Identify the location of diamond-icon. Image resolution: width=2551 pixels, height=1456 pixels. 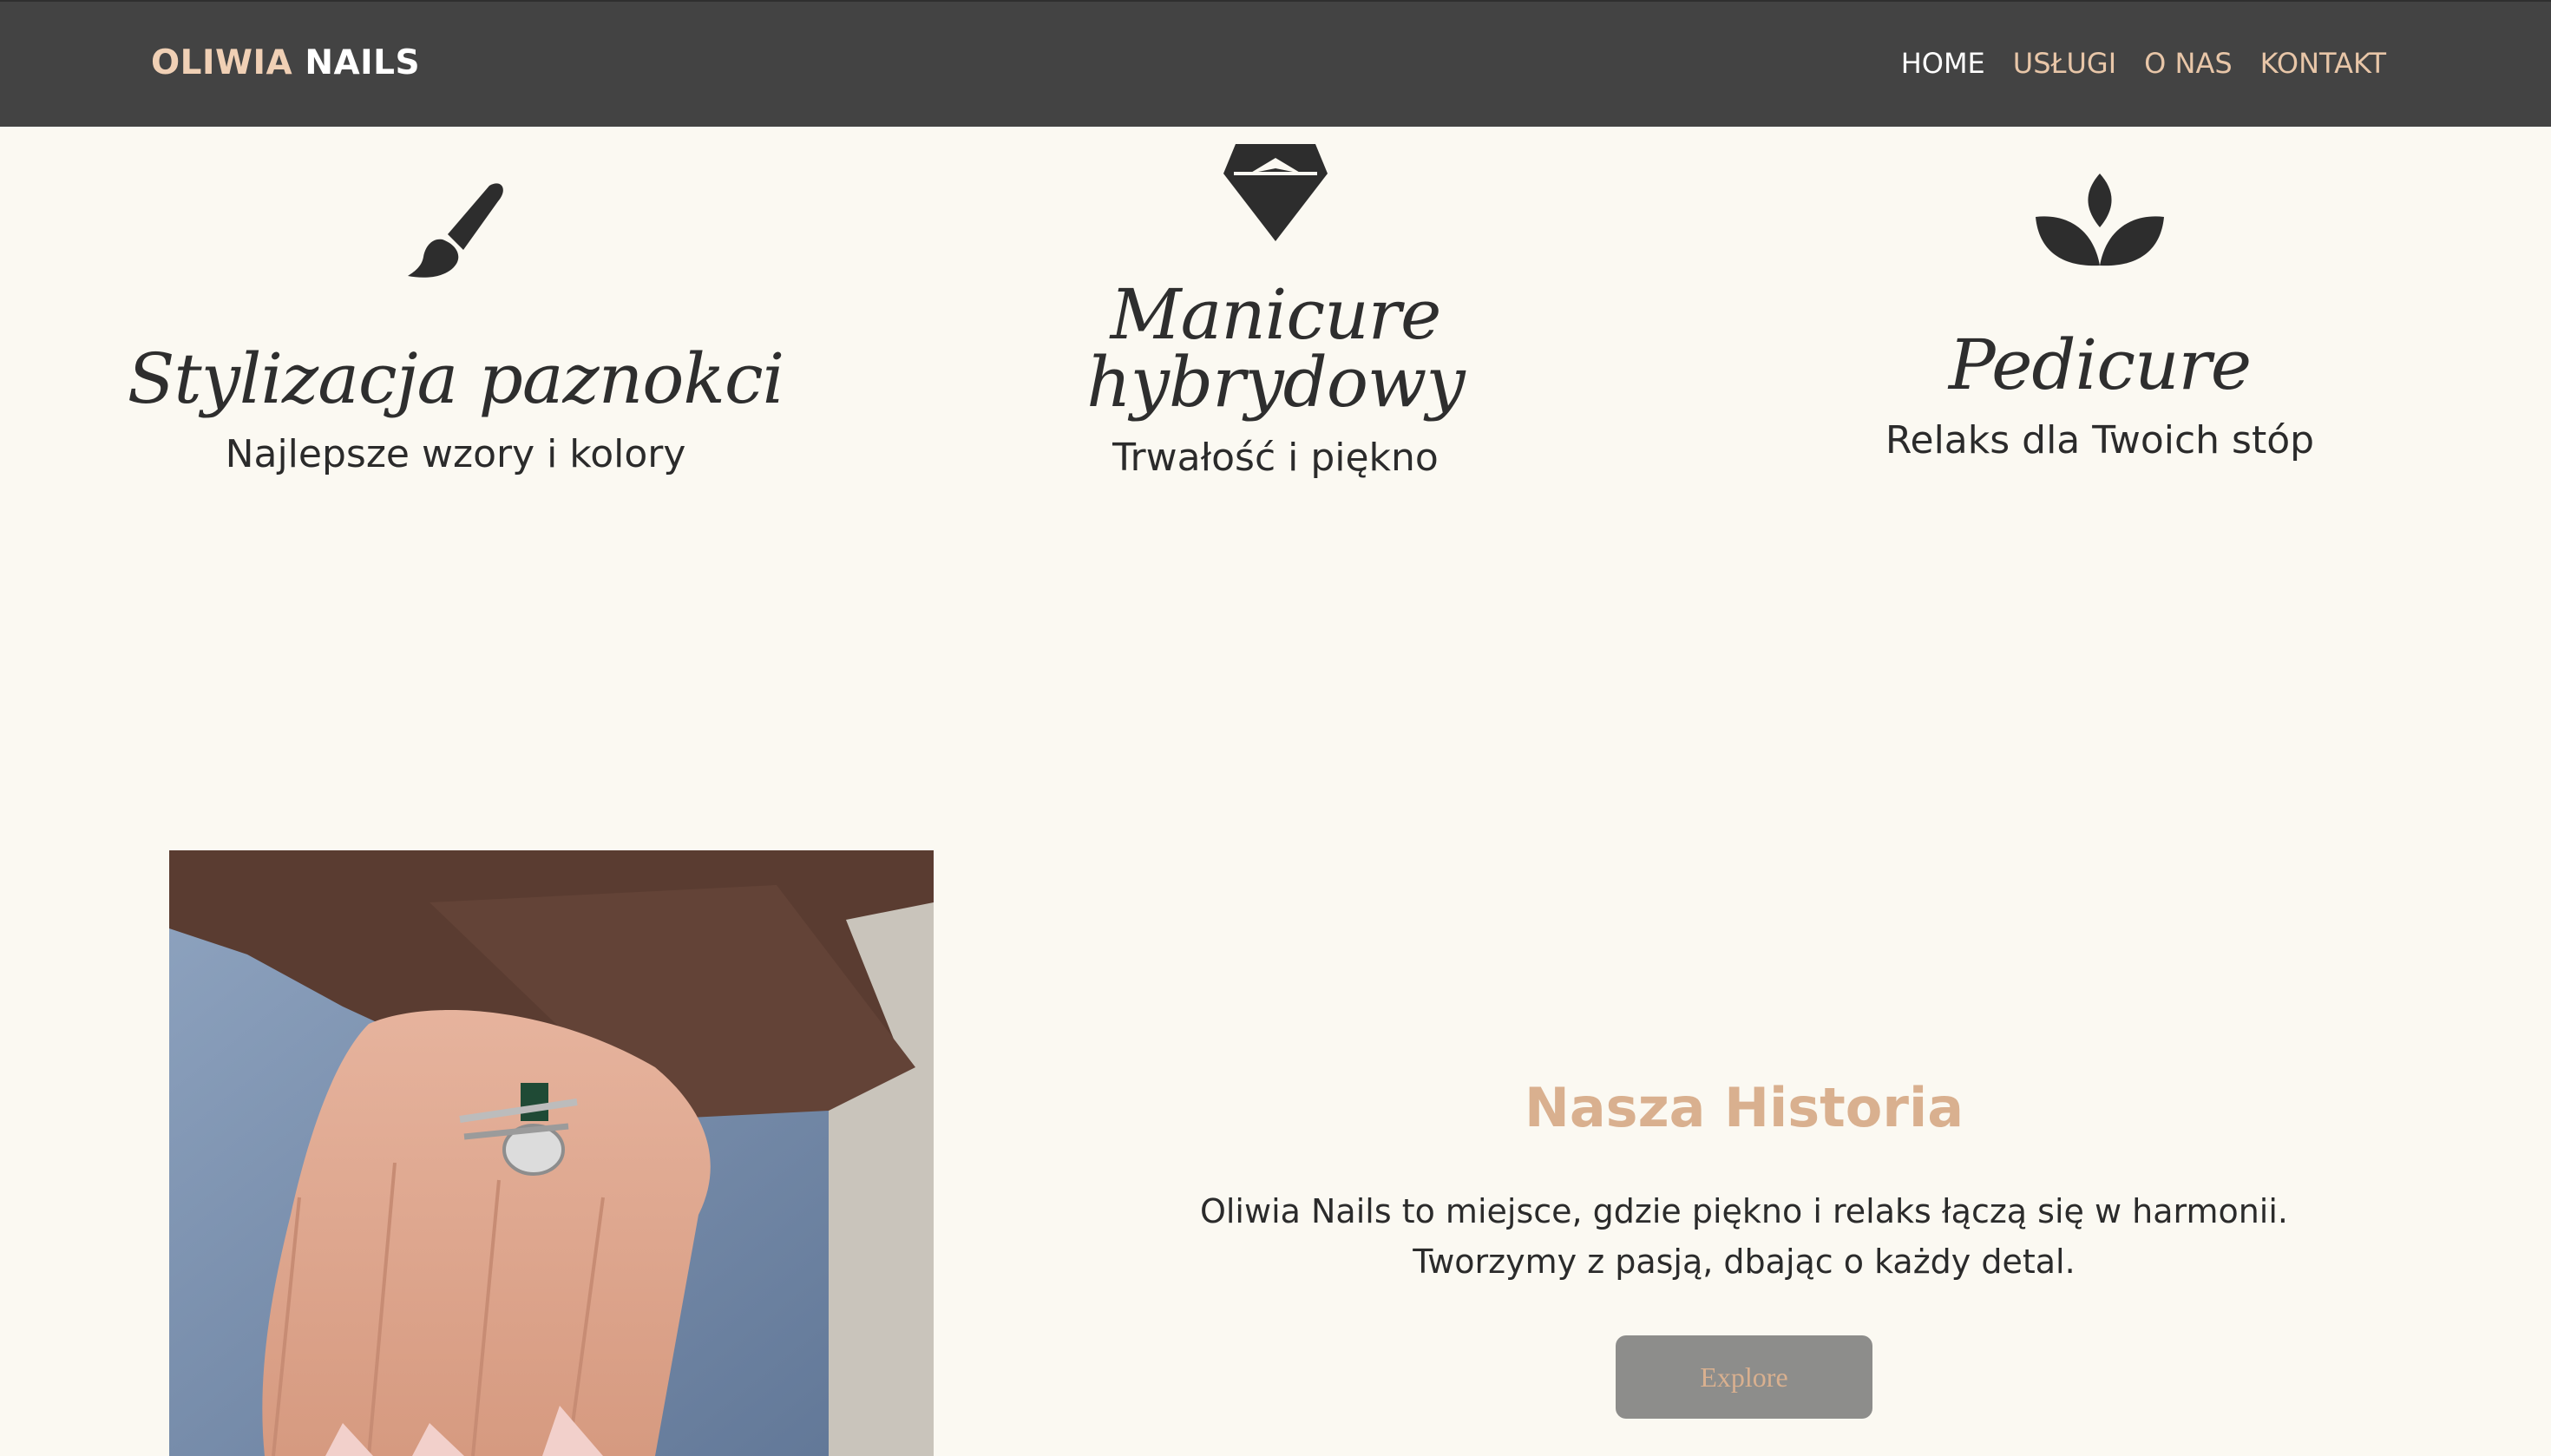
(1275, 192).